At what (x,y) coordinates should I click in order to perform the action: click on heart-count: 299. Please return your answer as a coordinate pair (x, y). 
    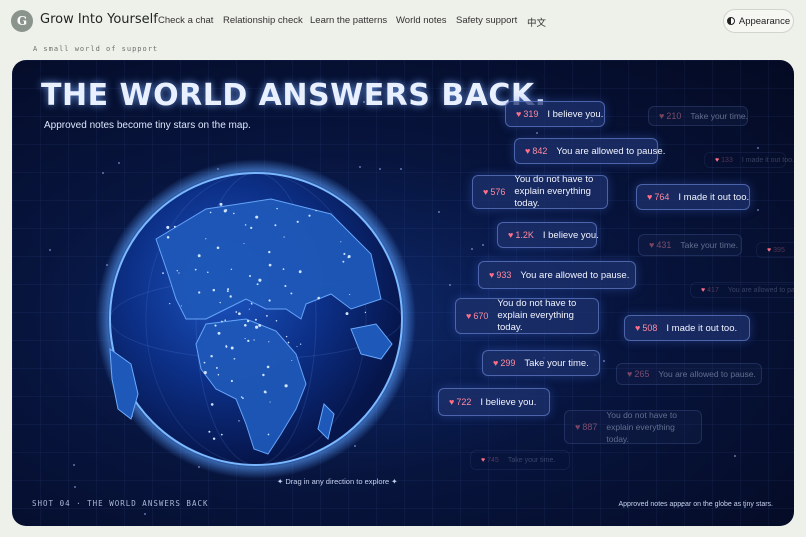
    Looking at the image, I should click on (504, 363).